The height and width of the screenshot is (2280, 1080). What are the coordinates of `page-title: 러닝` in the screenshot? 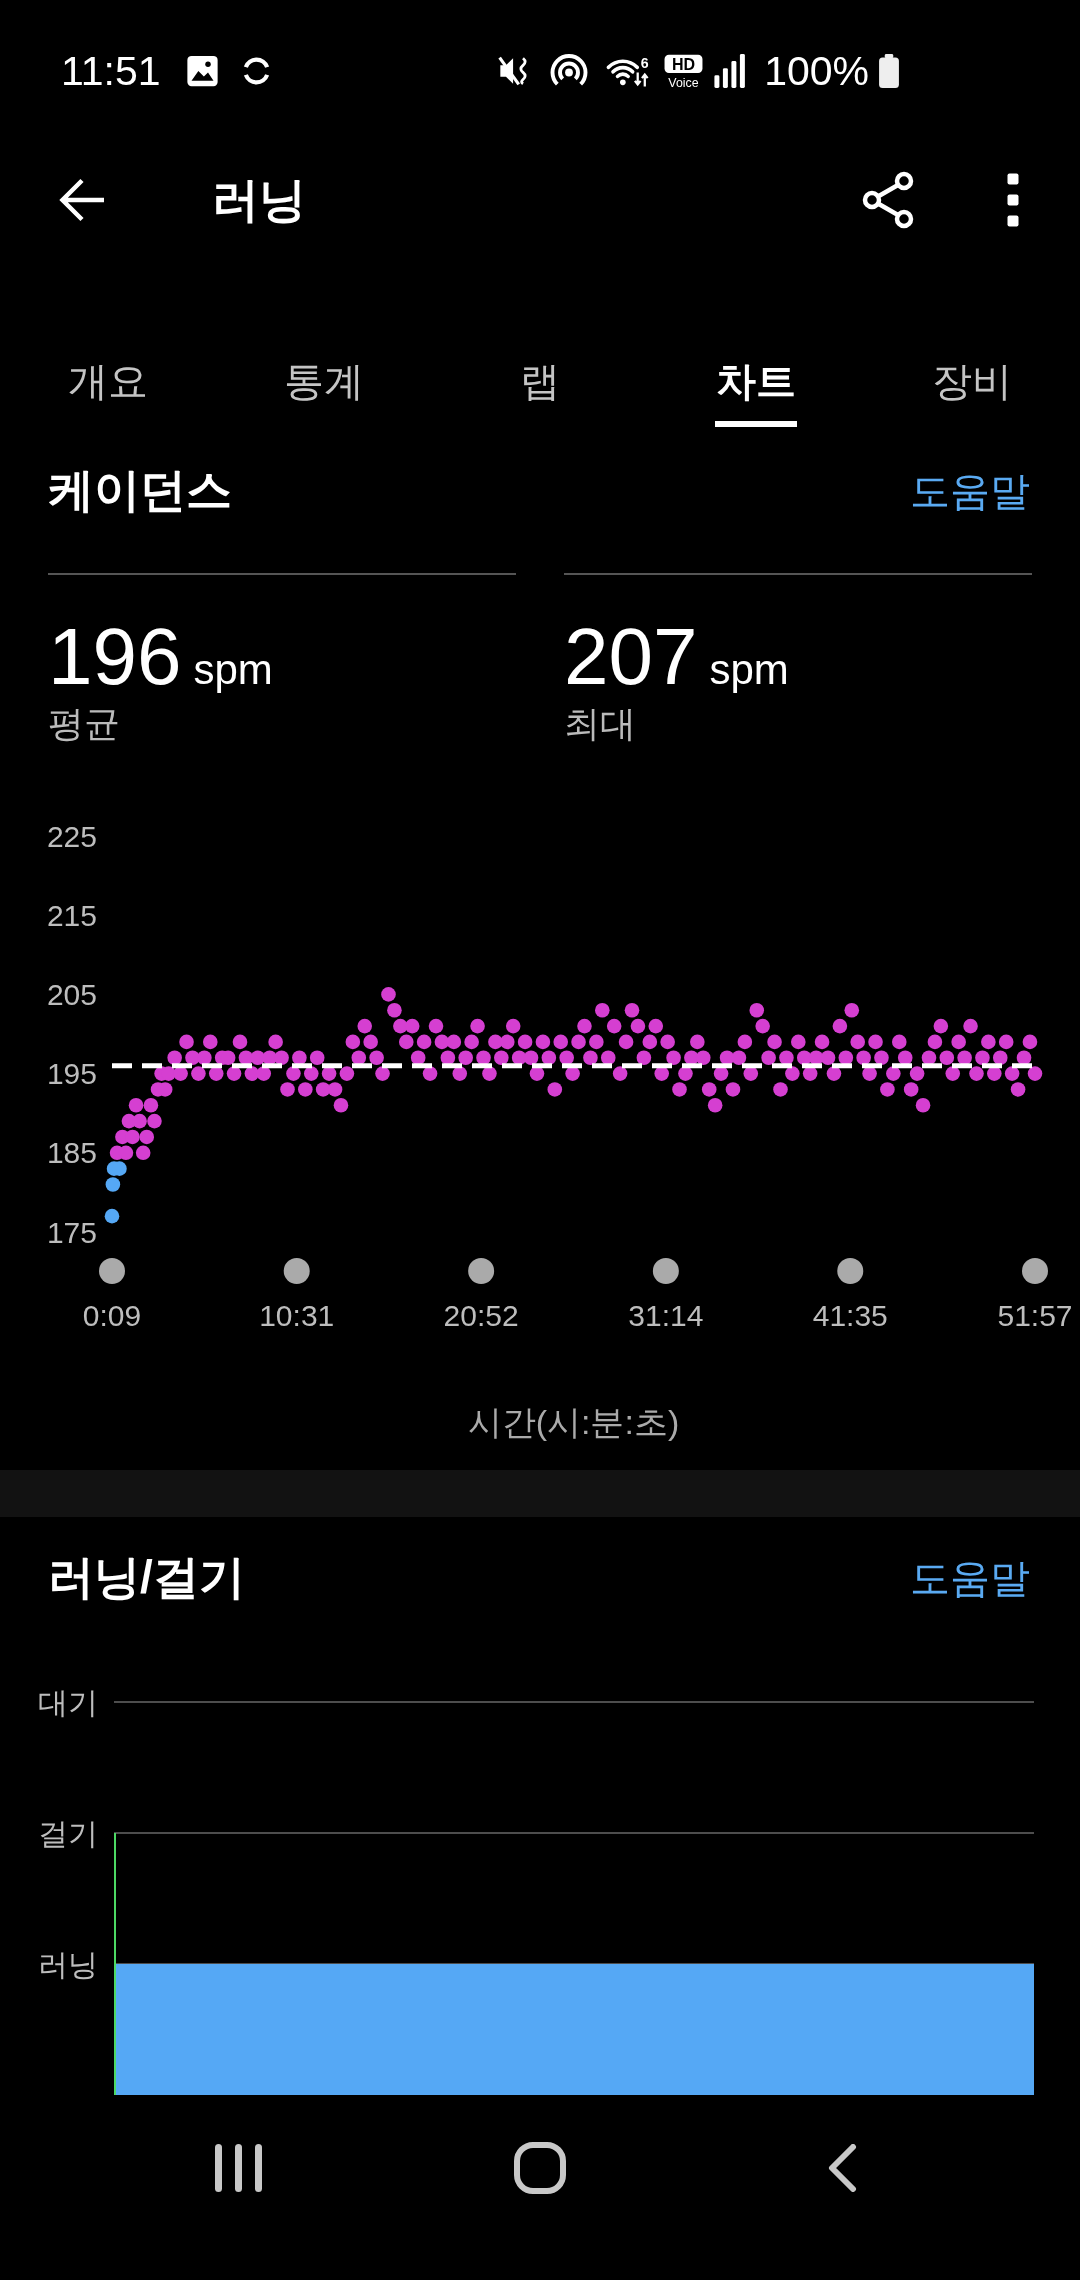 It's located at (259, 199).